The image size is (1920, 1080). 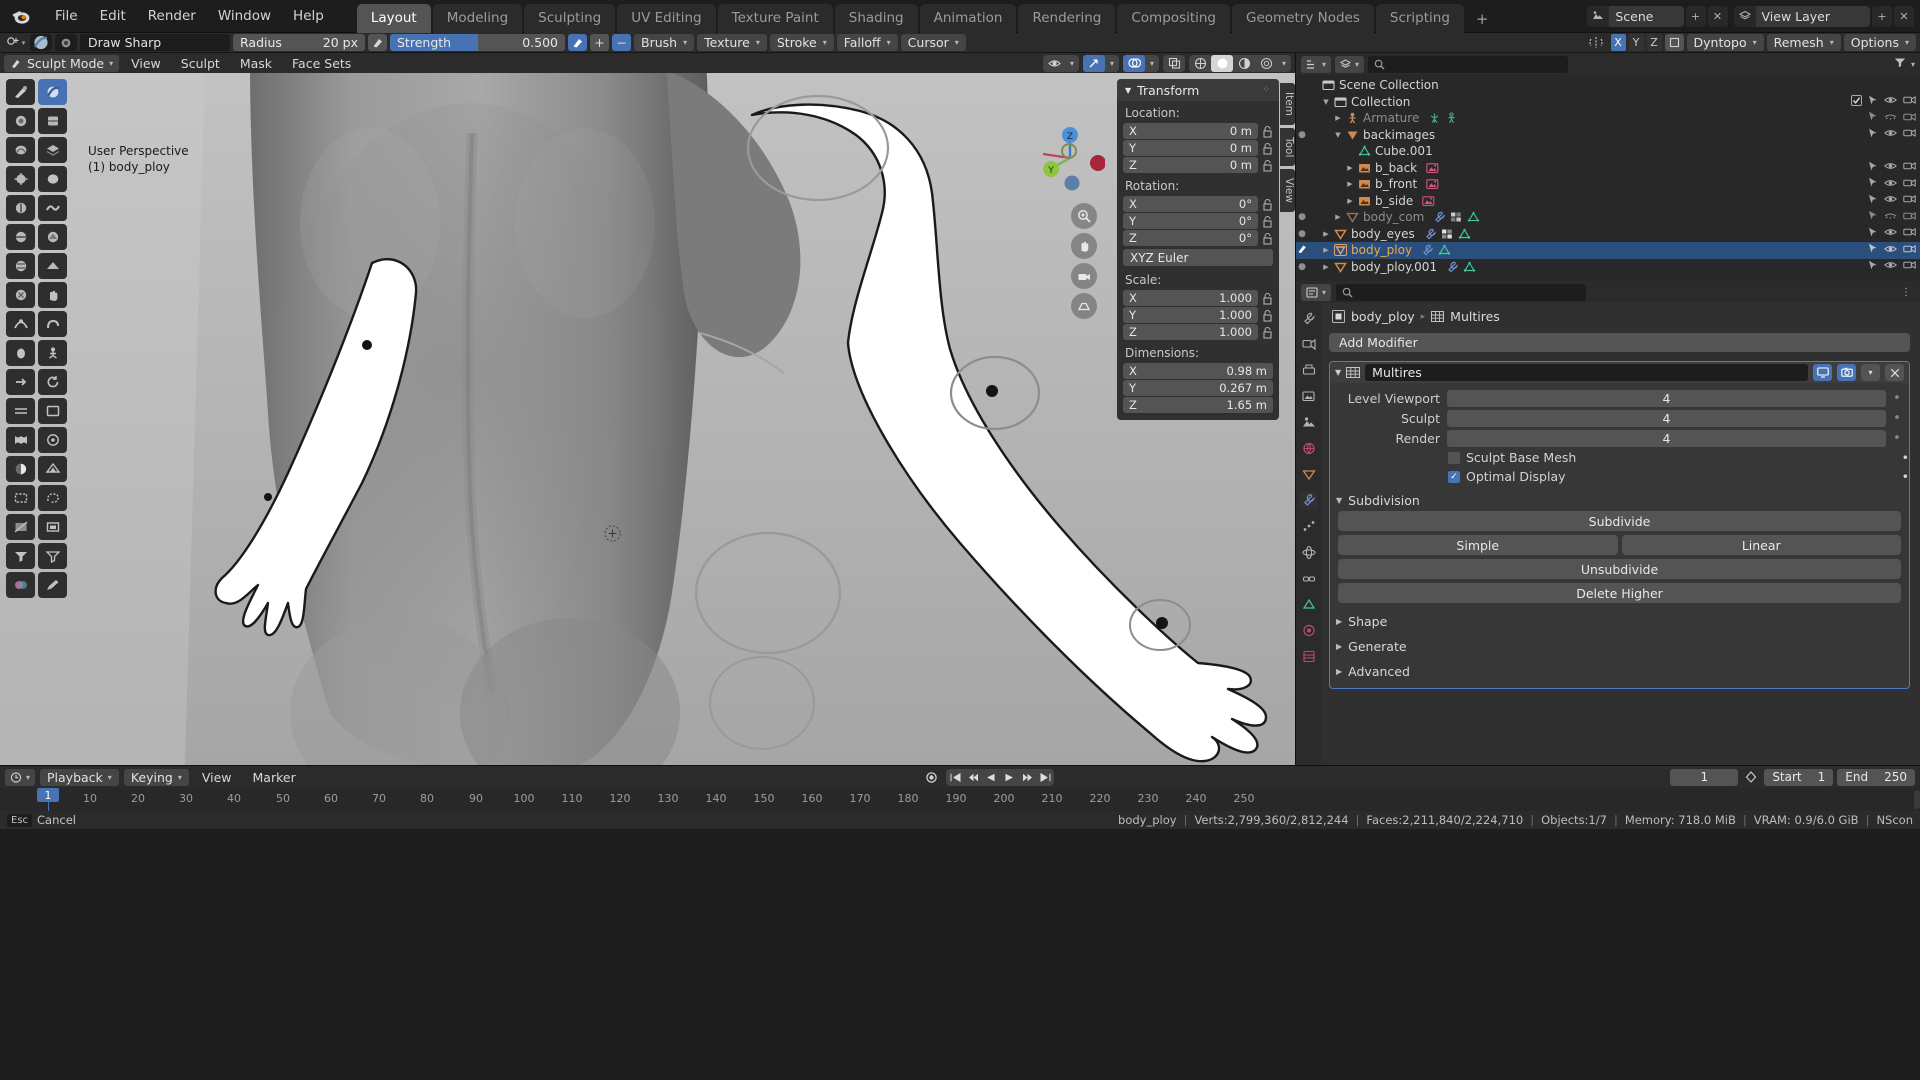 What do you see at coordinates (1308, 370) in the screenshot?
I see `output-properties-icon` at bounding box center [1308, 370].